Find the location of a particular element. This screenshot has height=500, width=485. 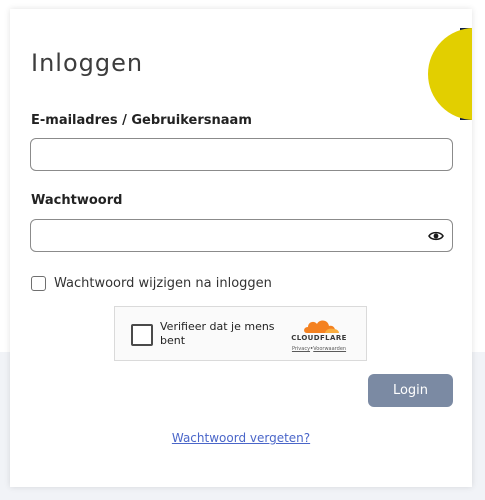

email-label: E-mailadres / Gebruikersnaam is located at coordinates (141, 120).